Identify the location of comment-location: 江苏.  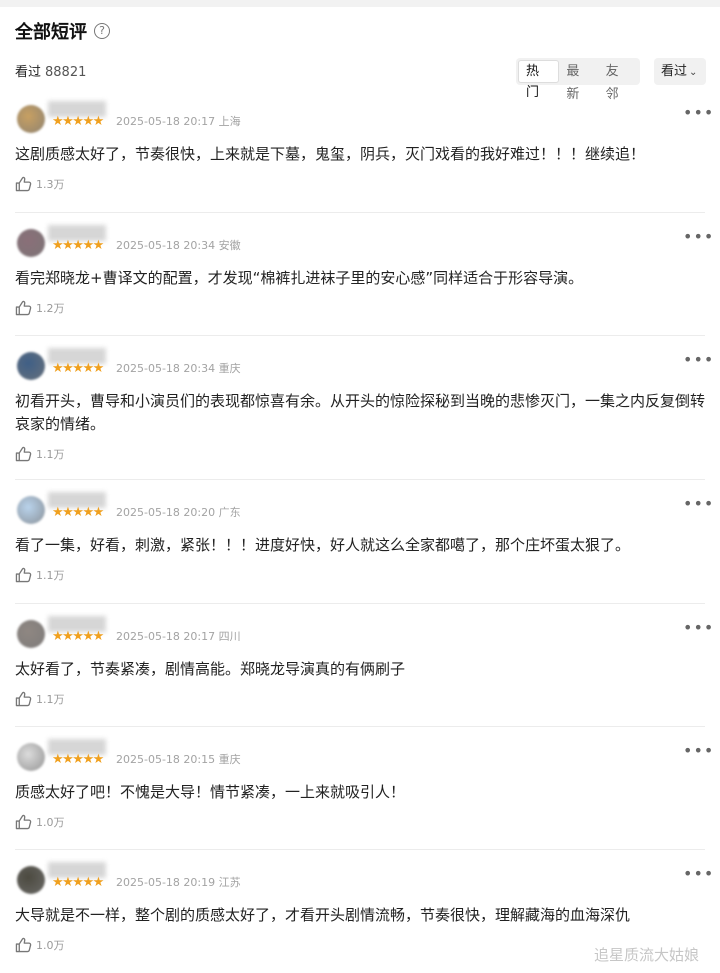
(229, 882).